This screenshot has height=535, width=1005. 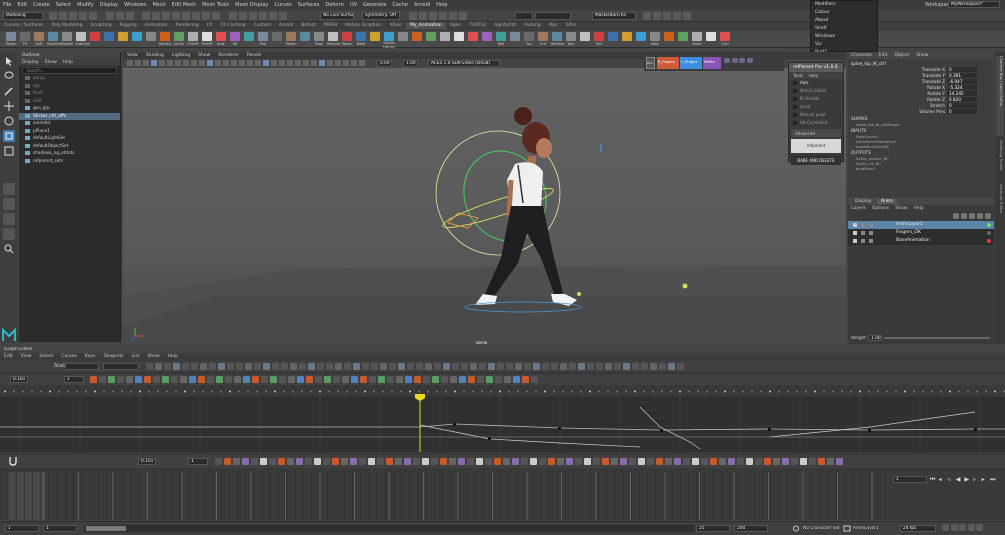 What do you see at coordinates (85, 4) in the screenshot?
I see `menu-item: Modify` at bounding box center [85, 4].